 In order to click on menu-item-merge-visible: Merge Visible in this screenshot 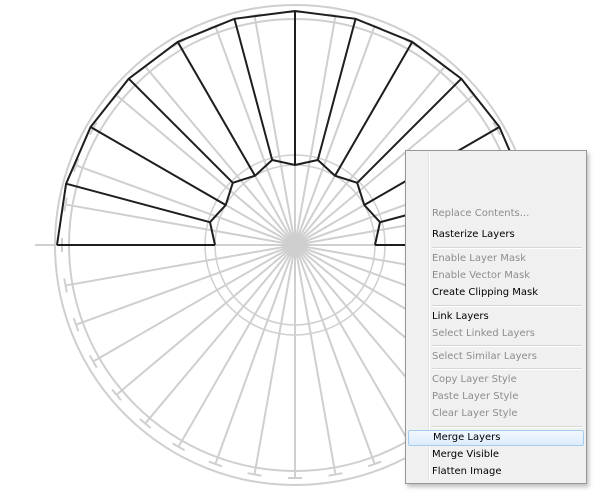, I will do `click(496, 455)`.